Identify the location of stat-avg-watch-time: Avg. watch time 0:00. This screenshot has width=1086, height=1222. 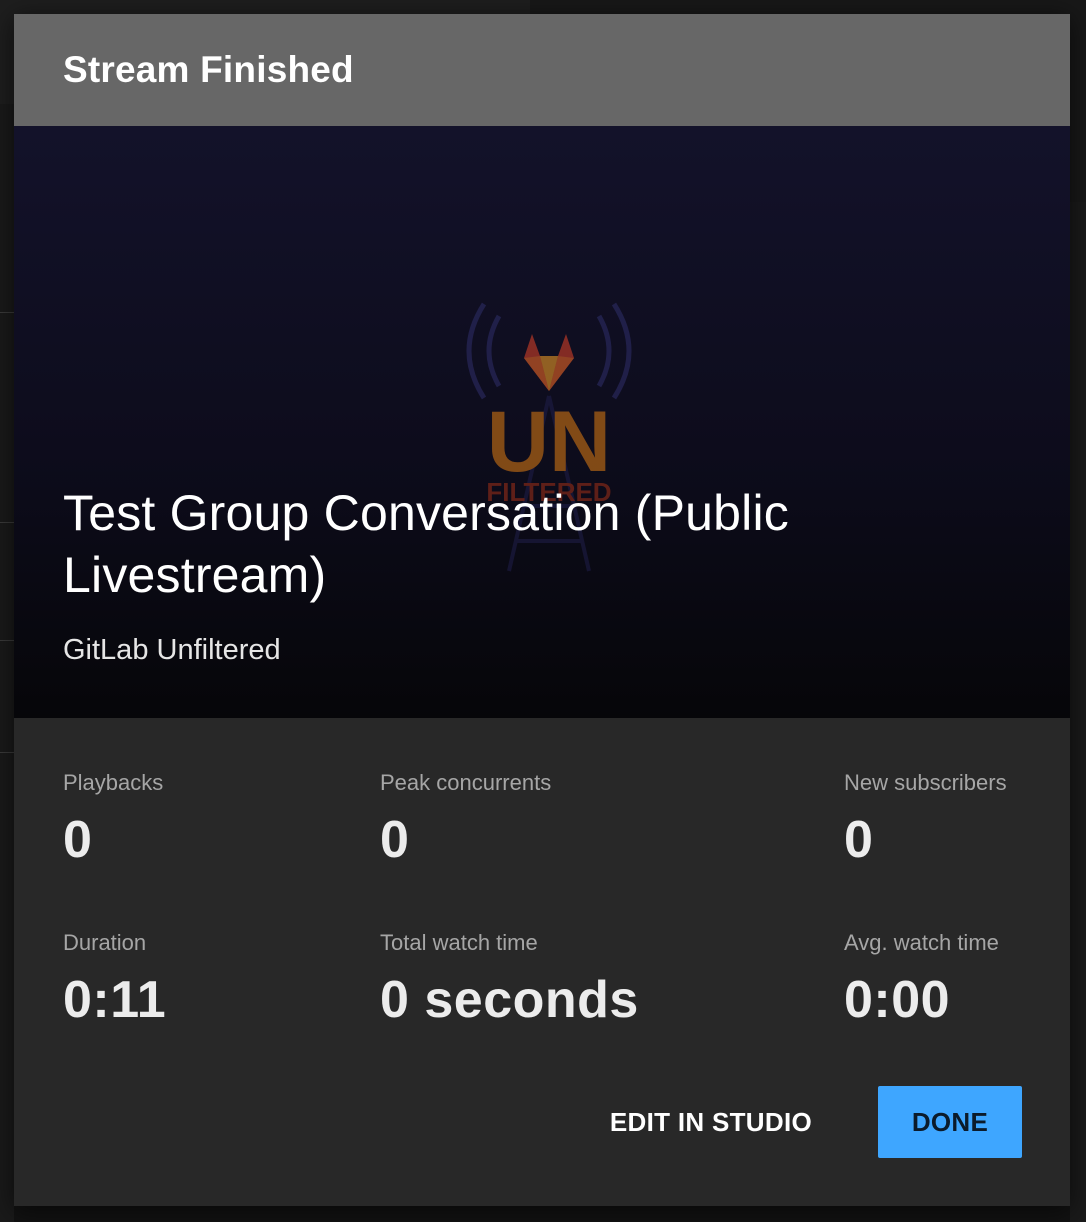
(921, 980).